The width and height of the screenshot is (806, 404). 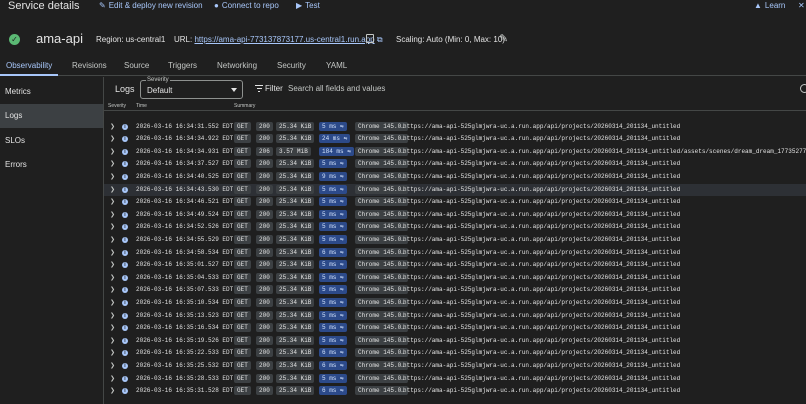 What do you see at coordinates (237, 65) in the screenshot?
I see `tab-networking: Networking` at bounding box center [237, 65].